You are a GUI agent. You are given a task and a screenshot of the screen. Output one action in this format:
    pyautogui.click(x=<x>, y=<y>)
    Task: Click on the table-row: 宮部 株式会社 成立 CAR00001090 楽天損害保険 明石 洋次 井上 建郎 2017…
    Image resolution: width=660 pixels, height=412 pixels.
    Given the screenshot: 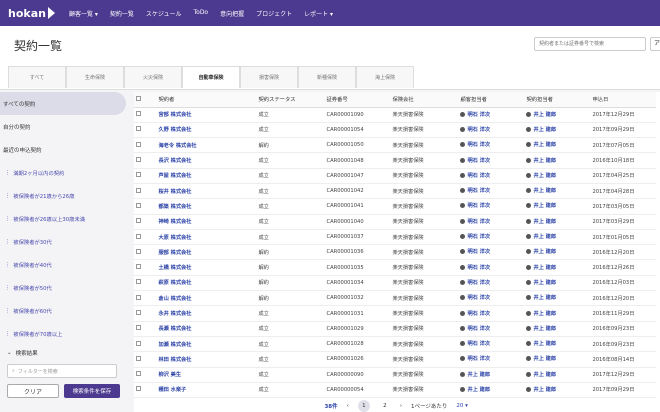 What is the action you would take?
    pyautogui.click(x=395, y=115)
    